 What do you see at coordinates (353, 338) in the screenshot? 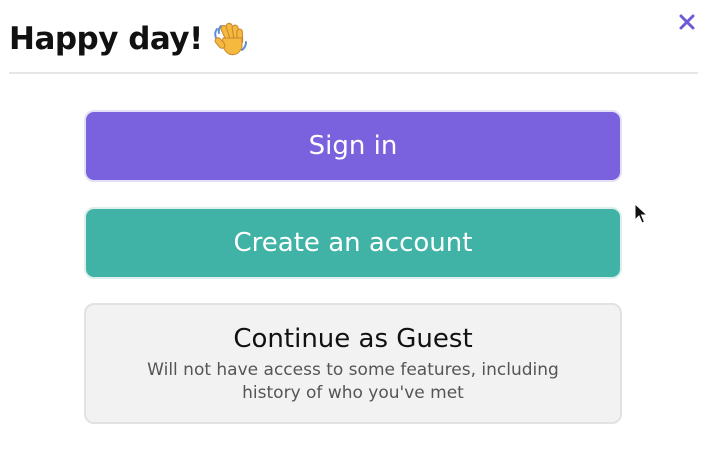
I see `guest-label: Continue as Guest` at bounding box center [353, 338].